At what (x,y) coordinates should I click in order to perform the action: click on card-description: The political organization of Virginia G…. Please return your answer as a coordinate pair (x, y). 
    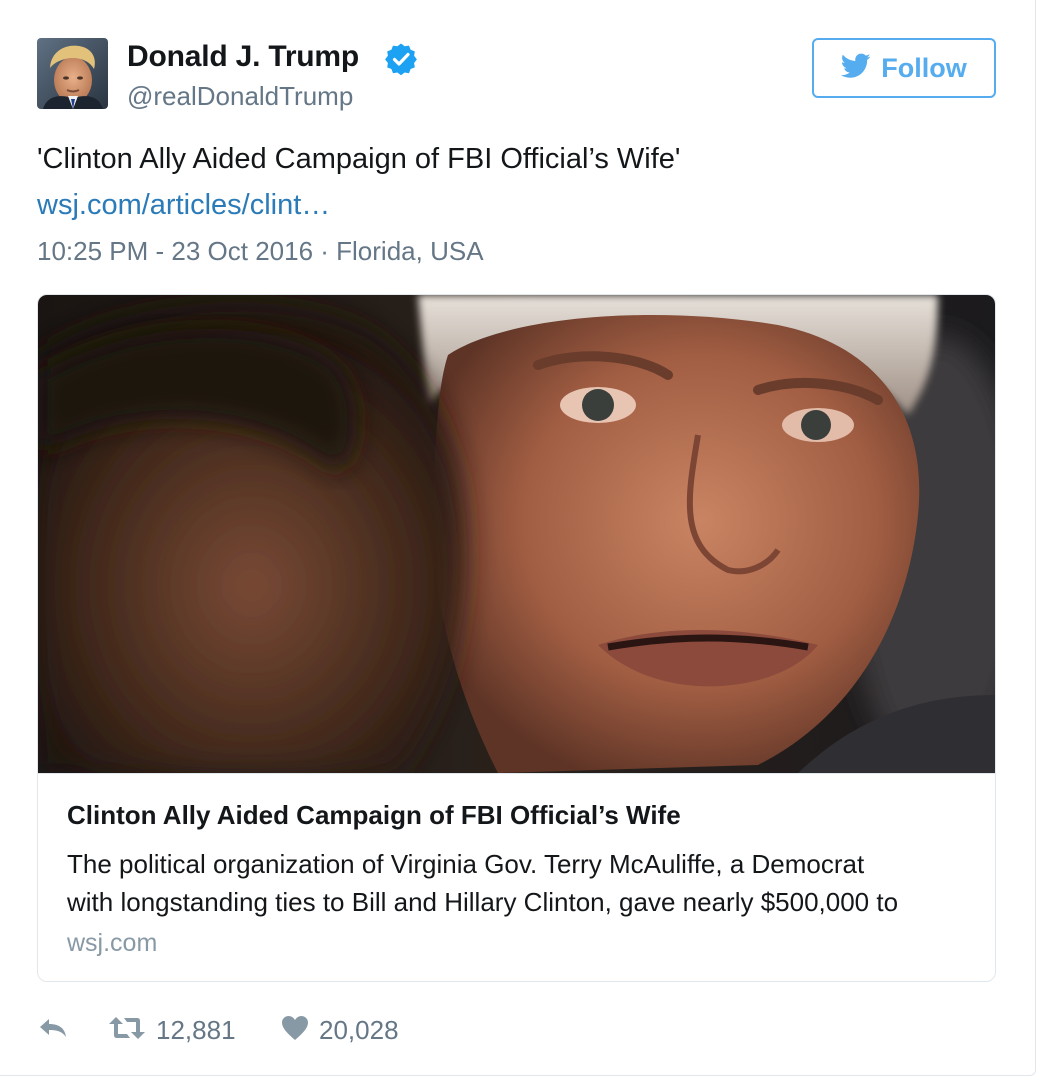
    Looking at the image, I should click on (522, 883).